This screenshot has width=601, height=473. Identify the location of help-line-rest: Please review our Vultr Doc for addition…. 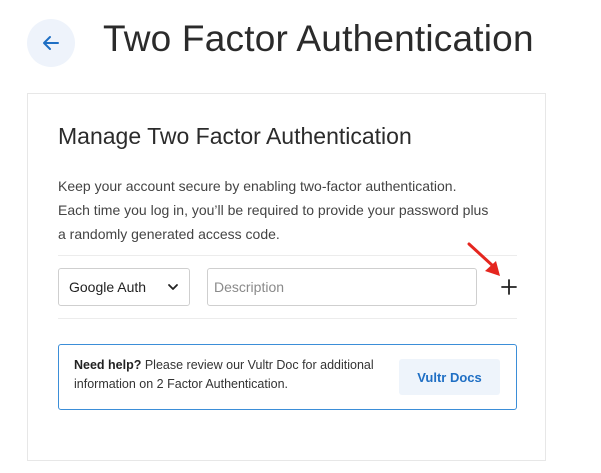
(257, 365).